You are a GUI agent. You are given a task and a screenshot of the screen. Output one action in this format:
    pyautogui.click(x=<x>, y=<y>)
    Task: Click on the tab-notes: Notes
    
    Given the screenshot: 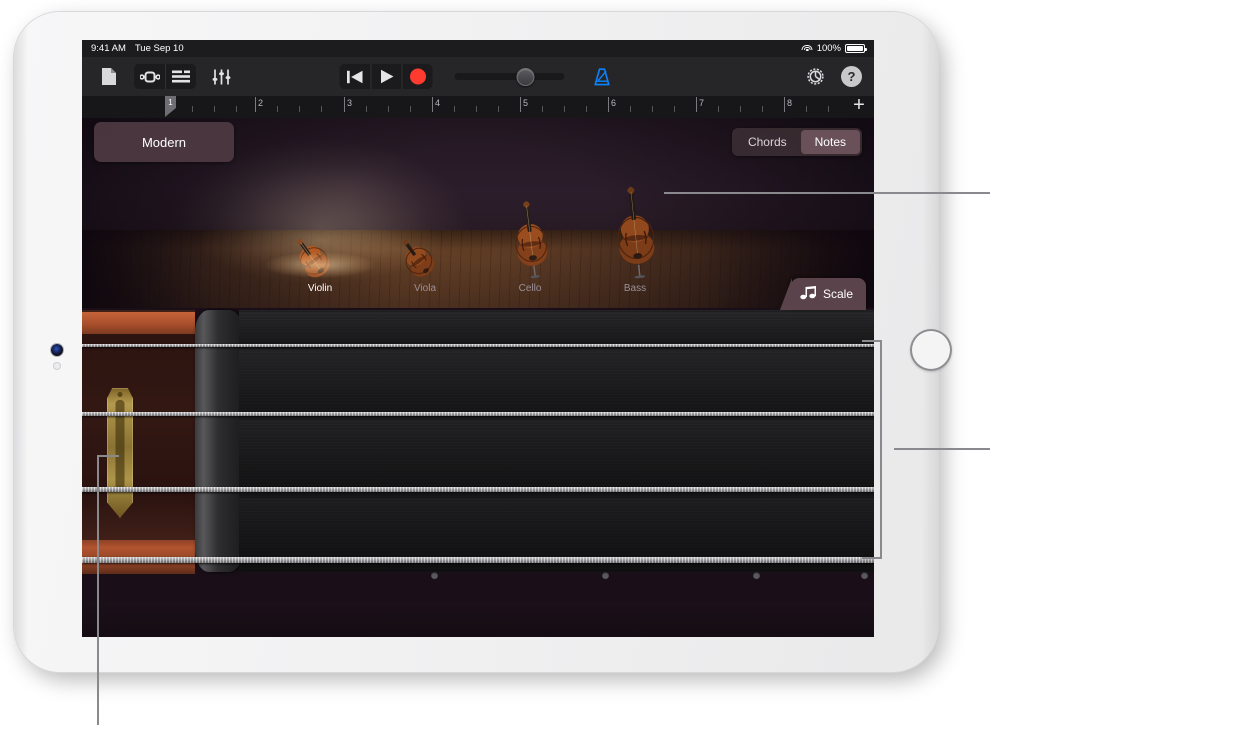 What is the action you would take?
    pyautogui.click(x=830, y=142)
    